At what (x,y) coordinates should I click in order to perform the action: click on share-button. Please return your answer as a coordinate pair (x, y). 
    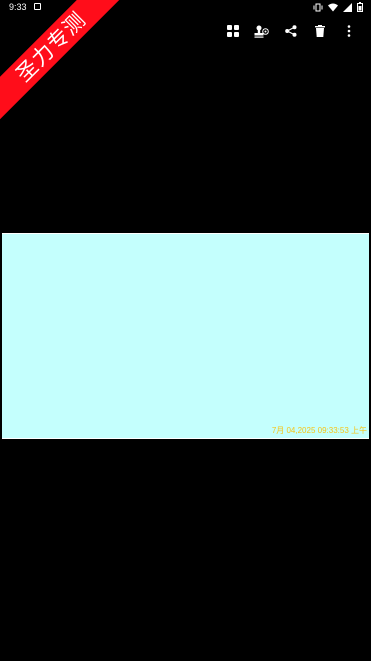
    Looking at the image, I should click on (290, 31).